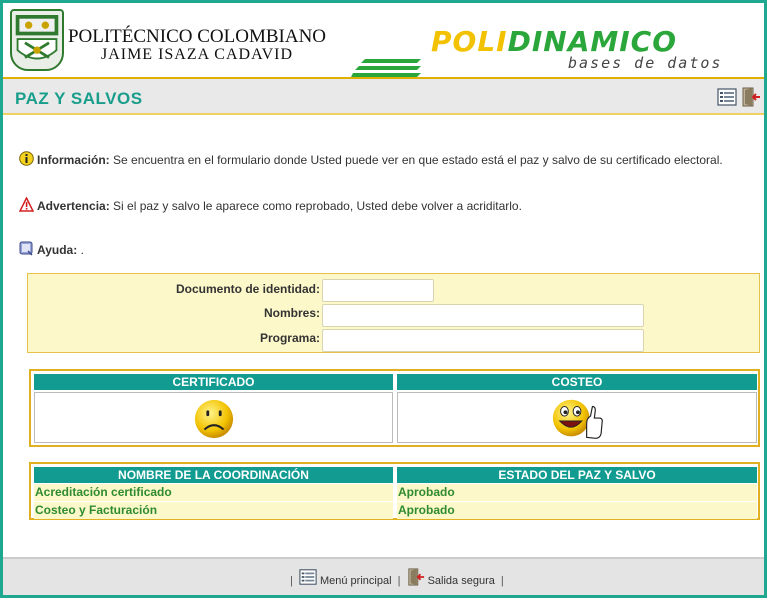 The width and height of the screenshot is (767, 598). I want to click on table-row-name: Acreditación certificado, so click(213, 492).